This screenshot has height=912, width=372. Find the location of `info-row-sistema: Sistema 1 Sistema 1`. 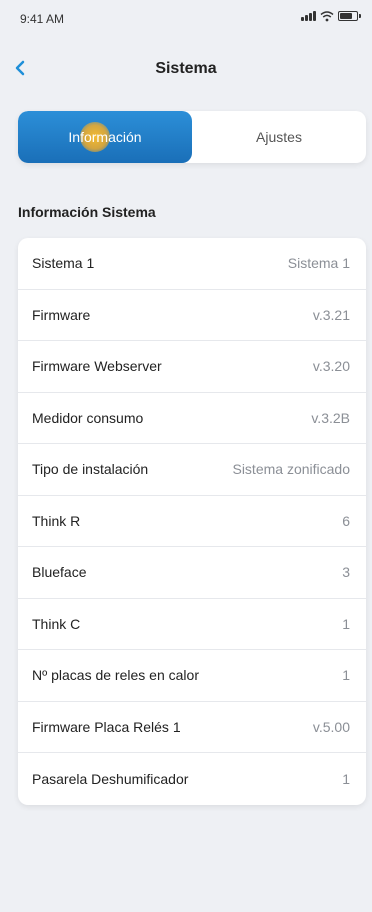

info-row-sistema: Sistema 1 Sistema 1 is located at coordinates (192, 264).